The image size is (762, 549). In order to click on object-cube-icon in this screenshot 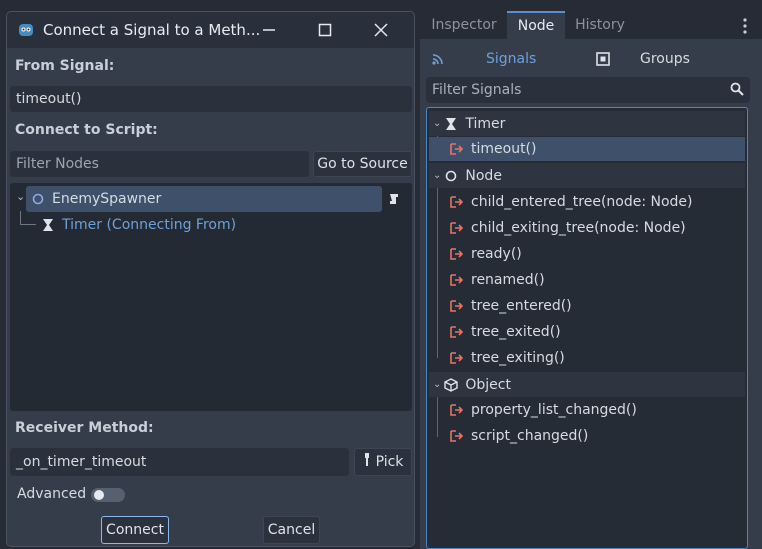, I will do `click(451, 385)`.